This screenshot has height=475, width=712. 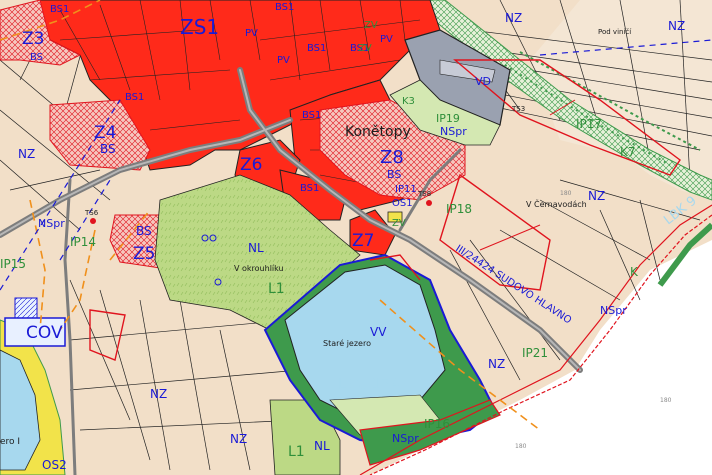 I want to click on label-contour-180-a: 180, so click(x=566, y=193).